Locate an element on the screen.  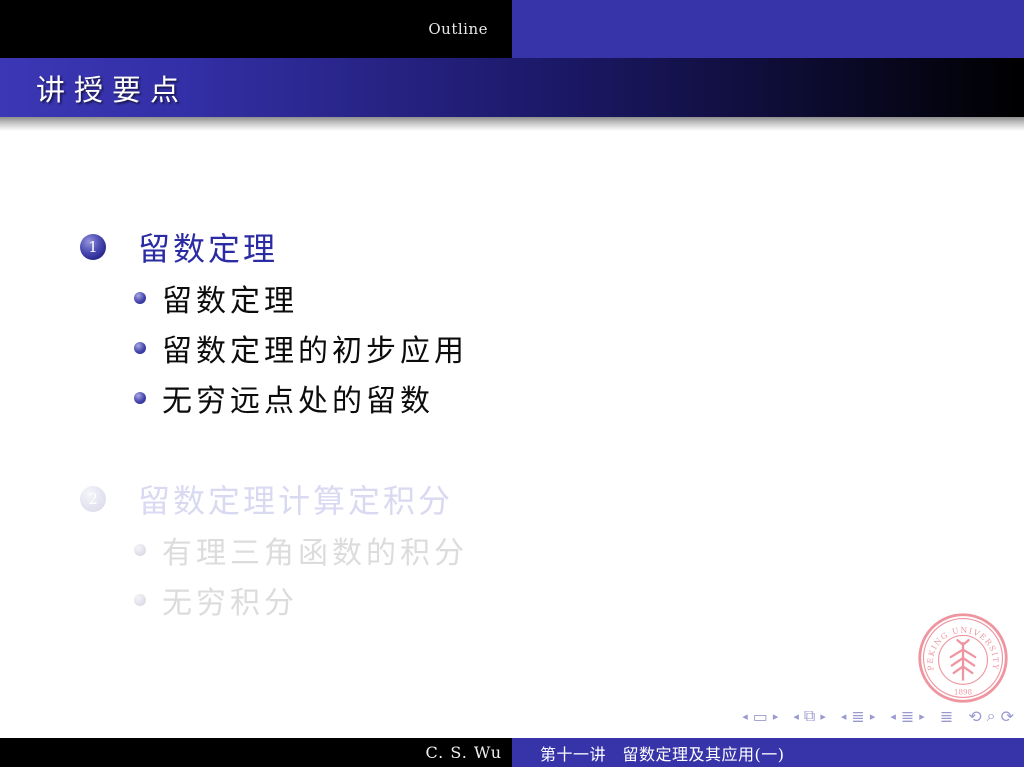
toc-section-1: 1 留数定理 is located at coordinates (179, 247).